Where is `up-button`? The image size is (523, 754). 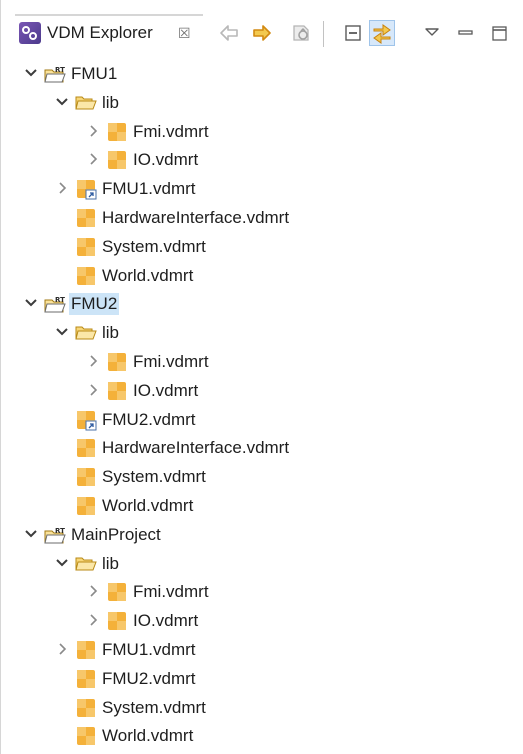
up-button is located at coordinates (301, 33).